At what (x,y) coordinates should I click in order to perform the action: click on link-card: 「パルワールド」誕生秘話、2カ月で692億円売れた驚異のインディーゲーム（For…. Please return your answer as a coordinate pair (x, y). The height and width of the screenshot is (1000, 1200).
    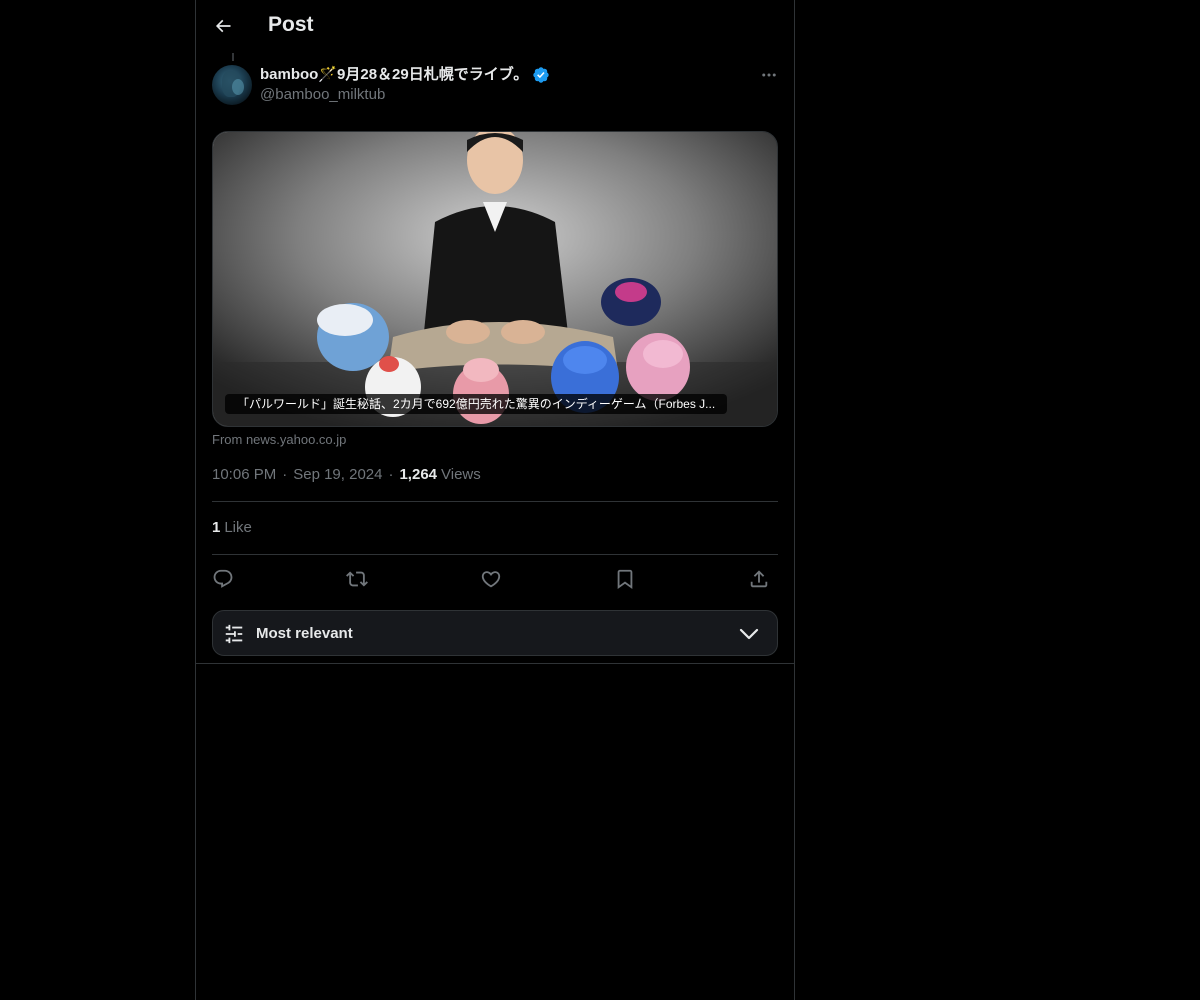
    Looking at the image, I should click on (495, 279).